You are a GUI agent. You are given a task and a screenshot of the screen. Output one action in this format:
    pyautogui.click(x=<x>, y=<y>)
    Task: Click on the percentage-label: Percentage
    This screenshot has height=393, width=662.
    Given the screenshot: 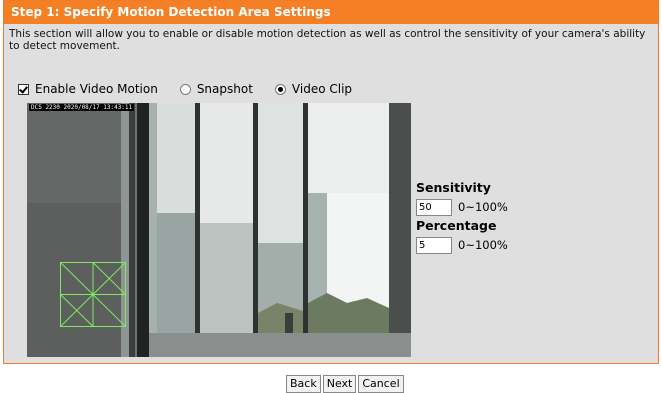 What is the action you would take?
    pyautogui.click(x=456, y=225)
    